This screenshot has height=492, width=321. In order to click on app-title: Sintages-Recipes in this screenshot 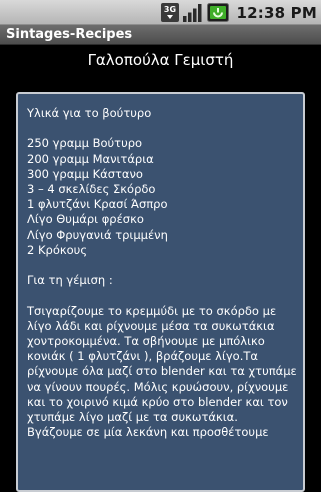, I will do `click(69, 34)`.